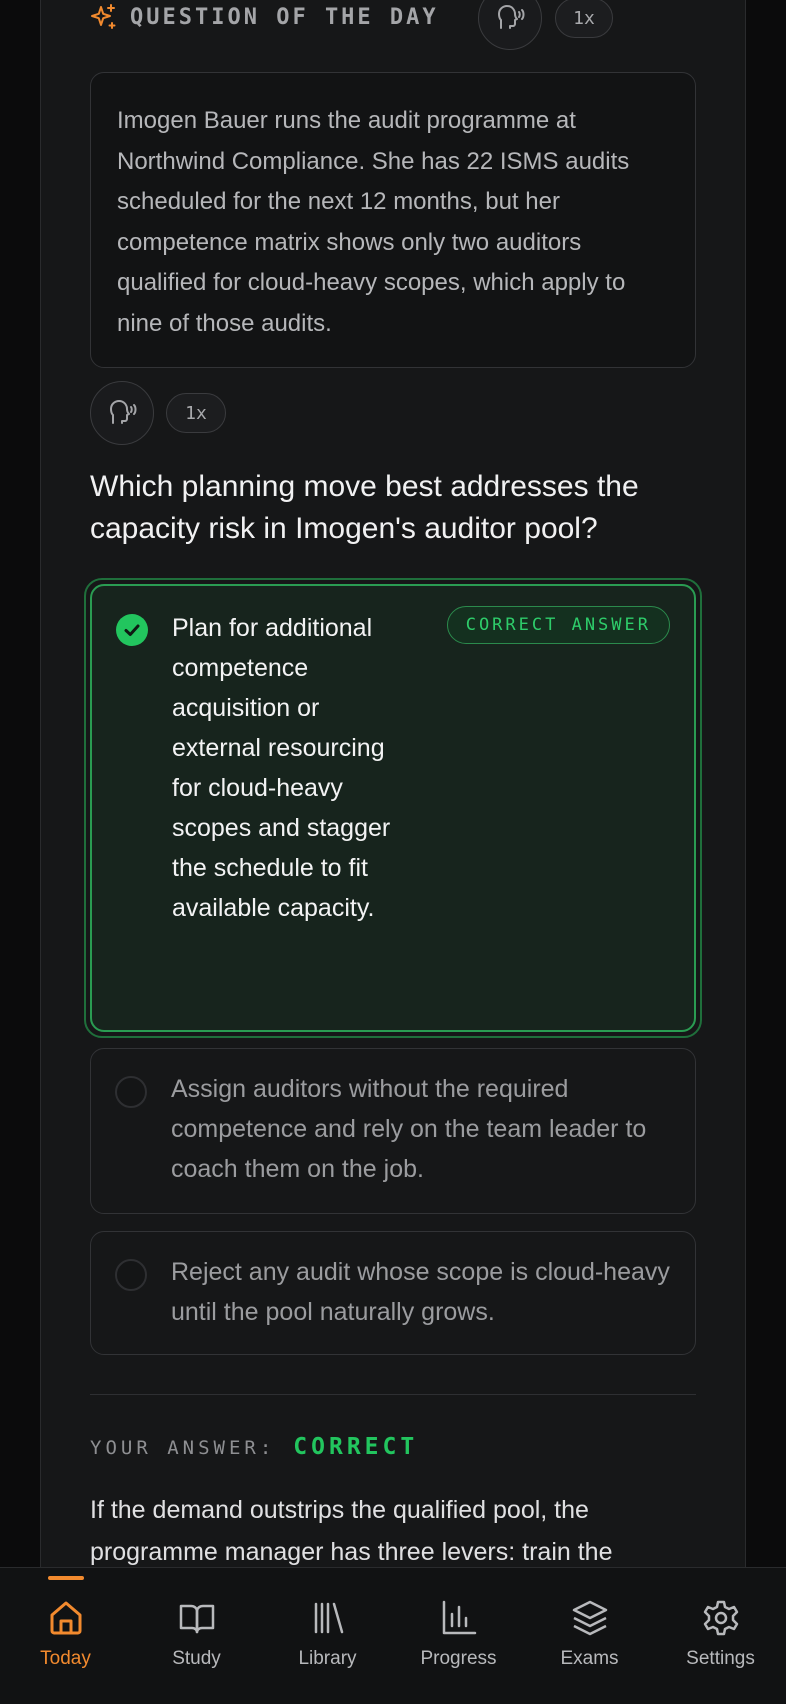 This screenshot has width=786, height=1704. Describe the element at coordinates (103, 16) in the screenshot. I see `sparkle-icon` at that location.